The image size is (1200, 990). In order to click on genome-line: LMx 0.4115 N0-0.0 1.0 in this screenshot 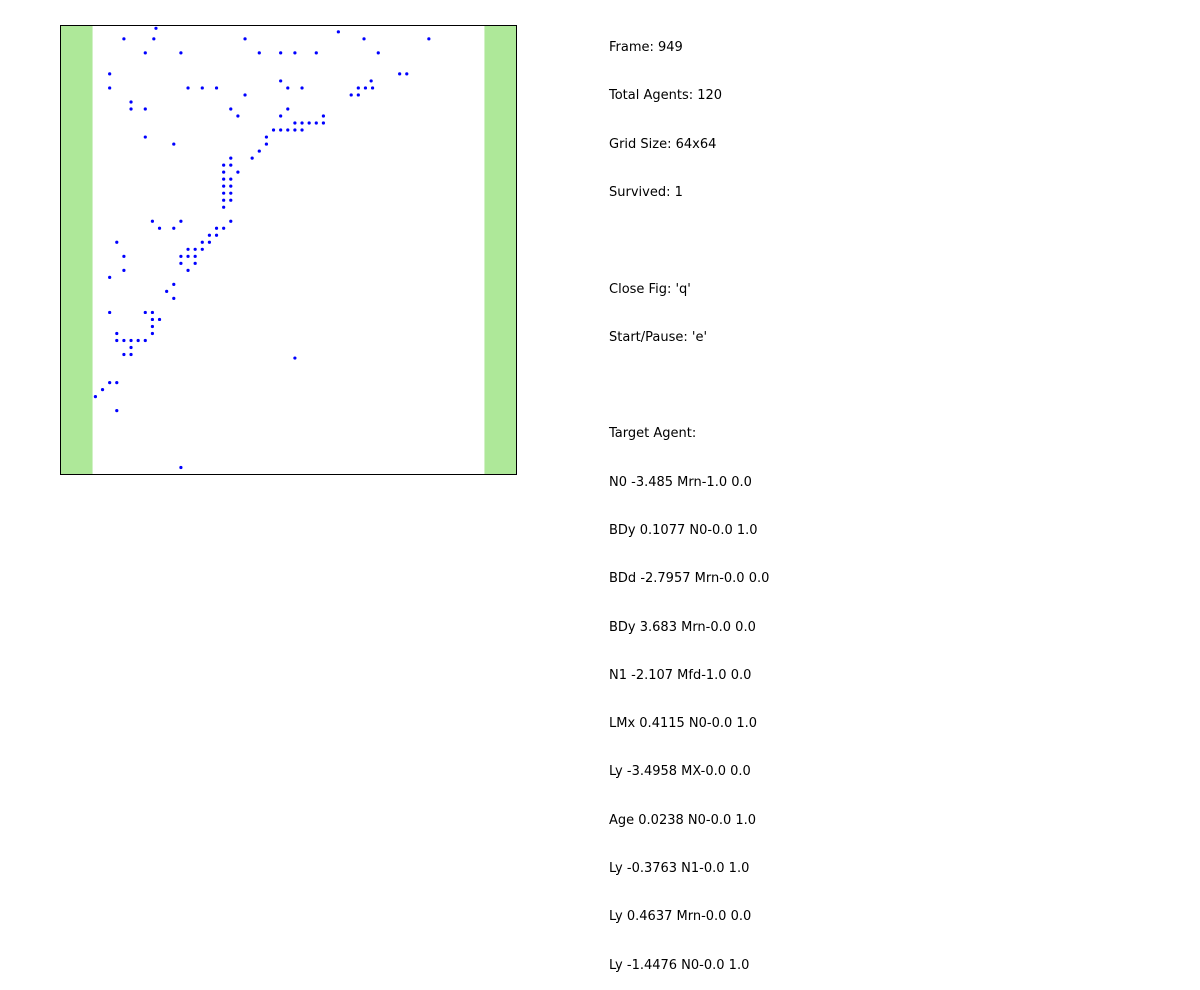, I will do `click(683, 724)`.